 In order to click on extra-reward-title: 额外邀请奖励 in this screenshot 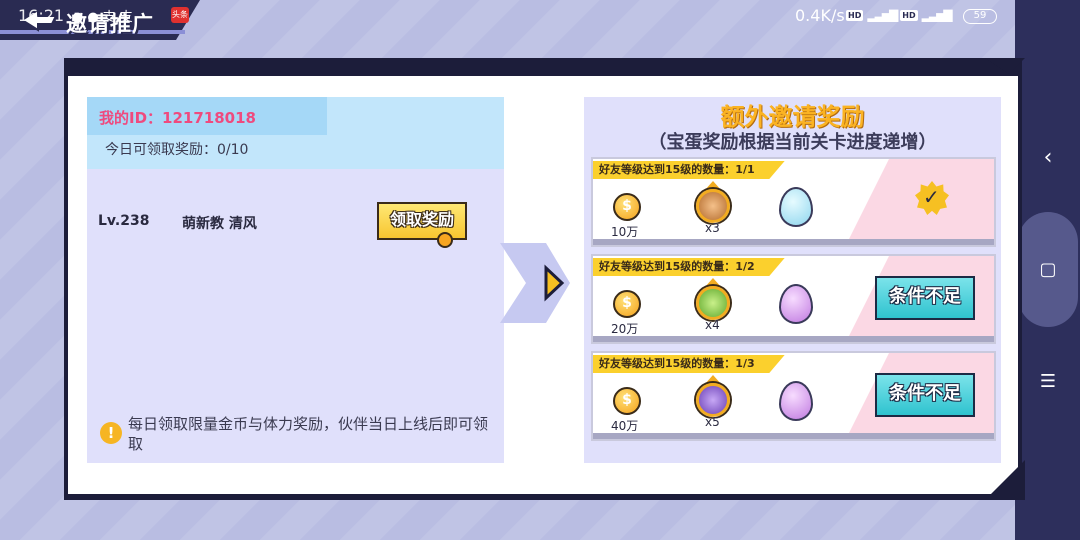, I will do `click(792, 117)`.